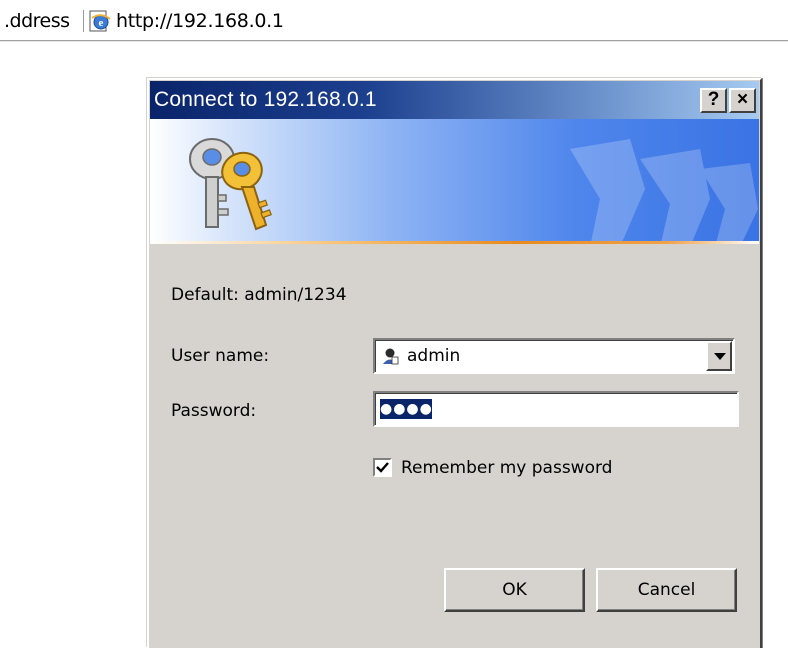 The image size is (788, 648). I want to click on close-button: ×, so click(742, 100).